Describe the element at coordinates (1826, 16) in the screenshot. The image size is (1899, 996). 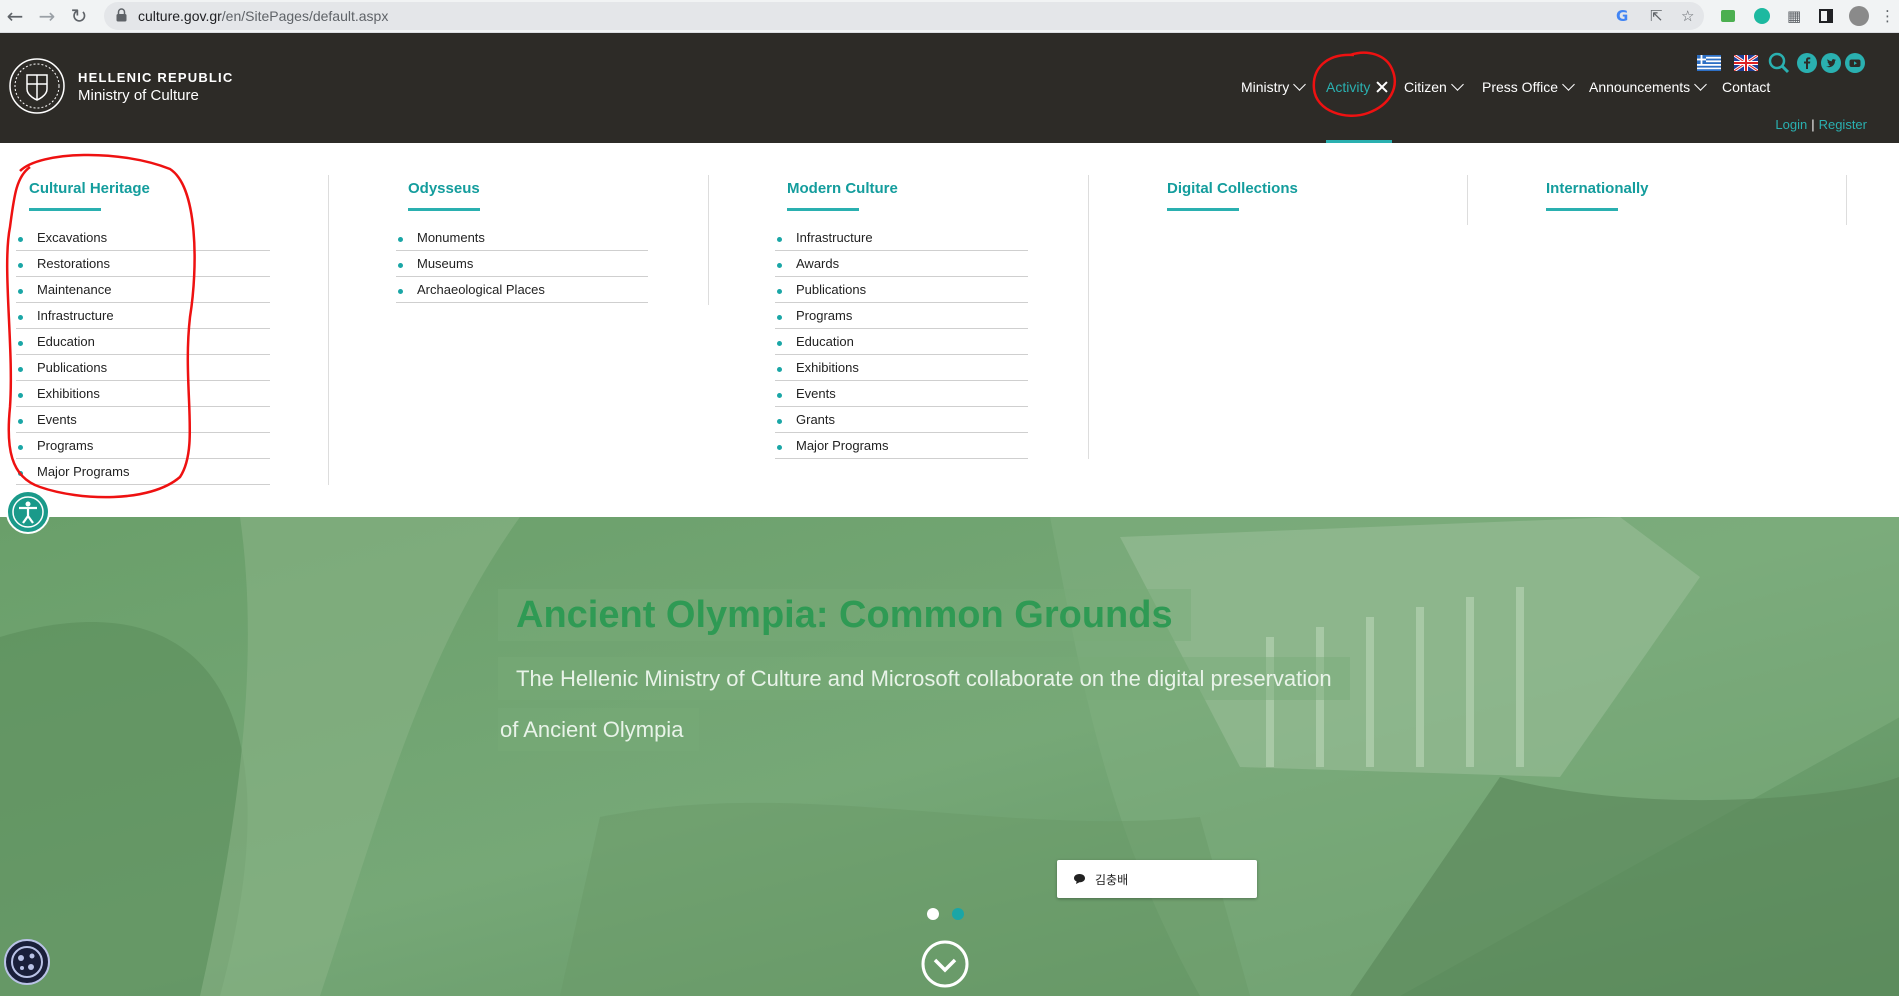
I see `sidepanel-icon` at that location.